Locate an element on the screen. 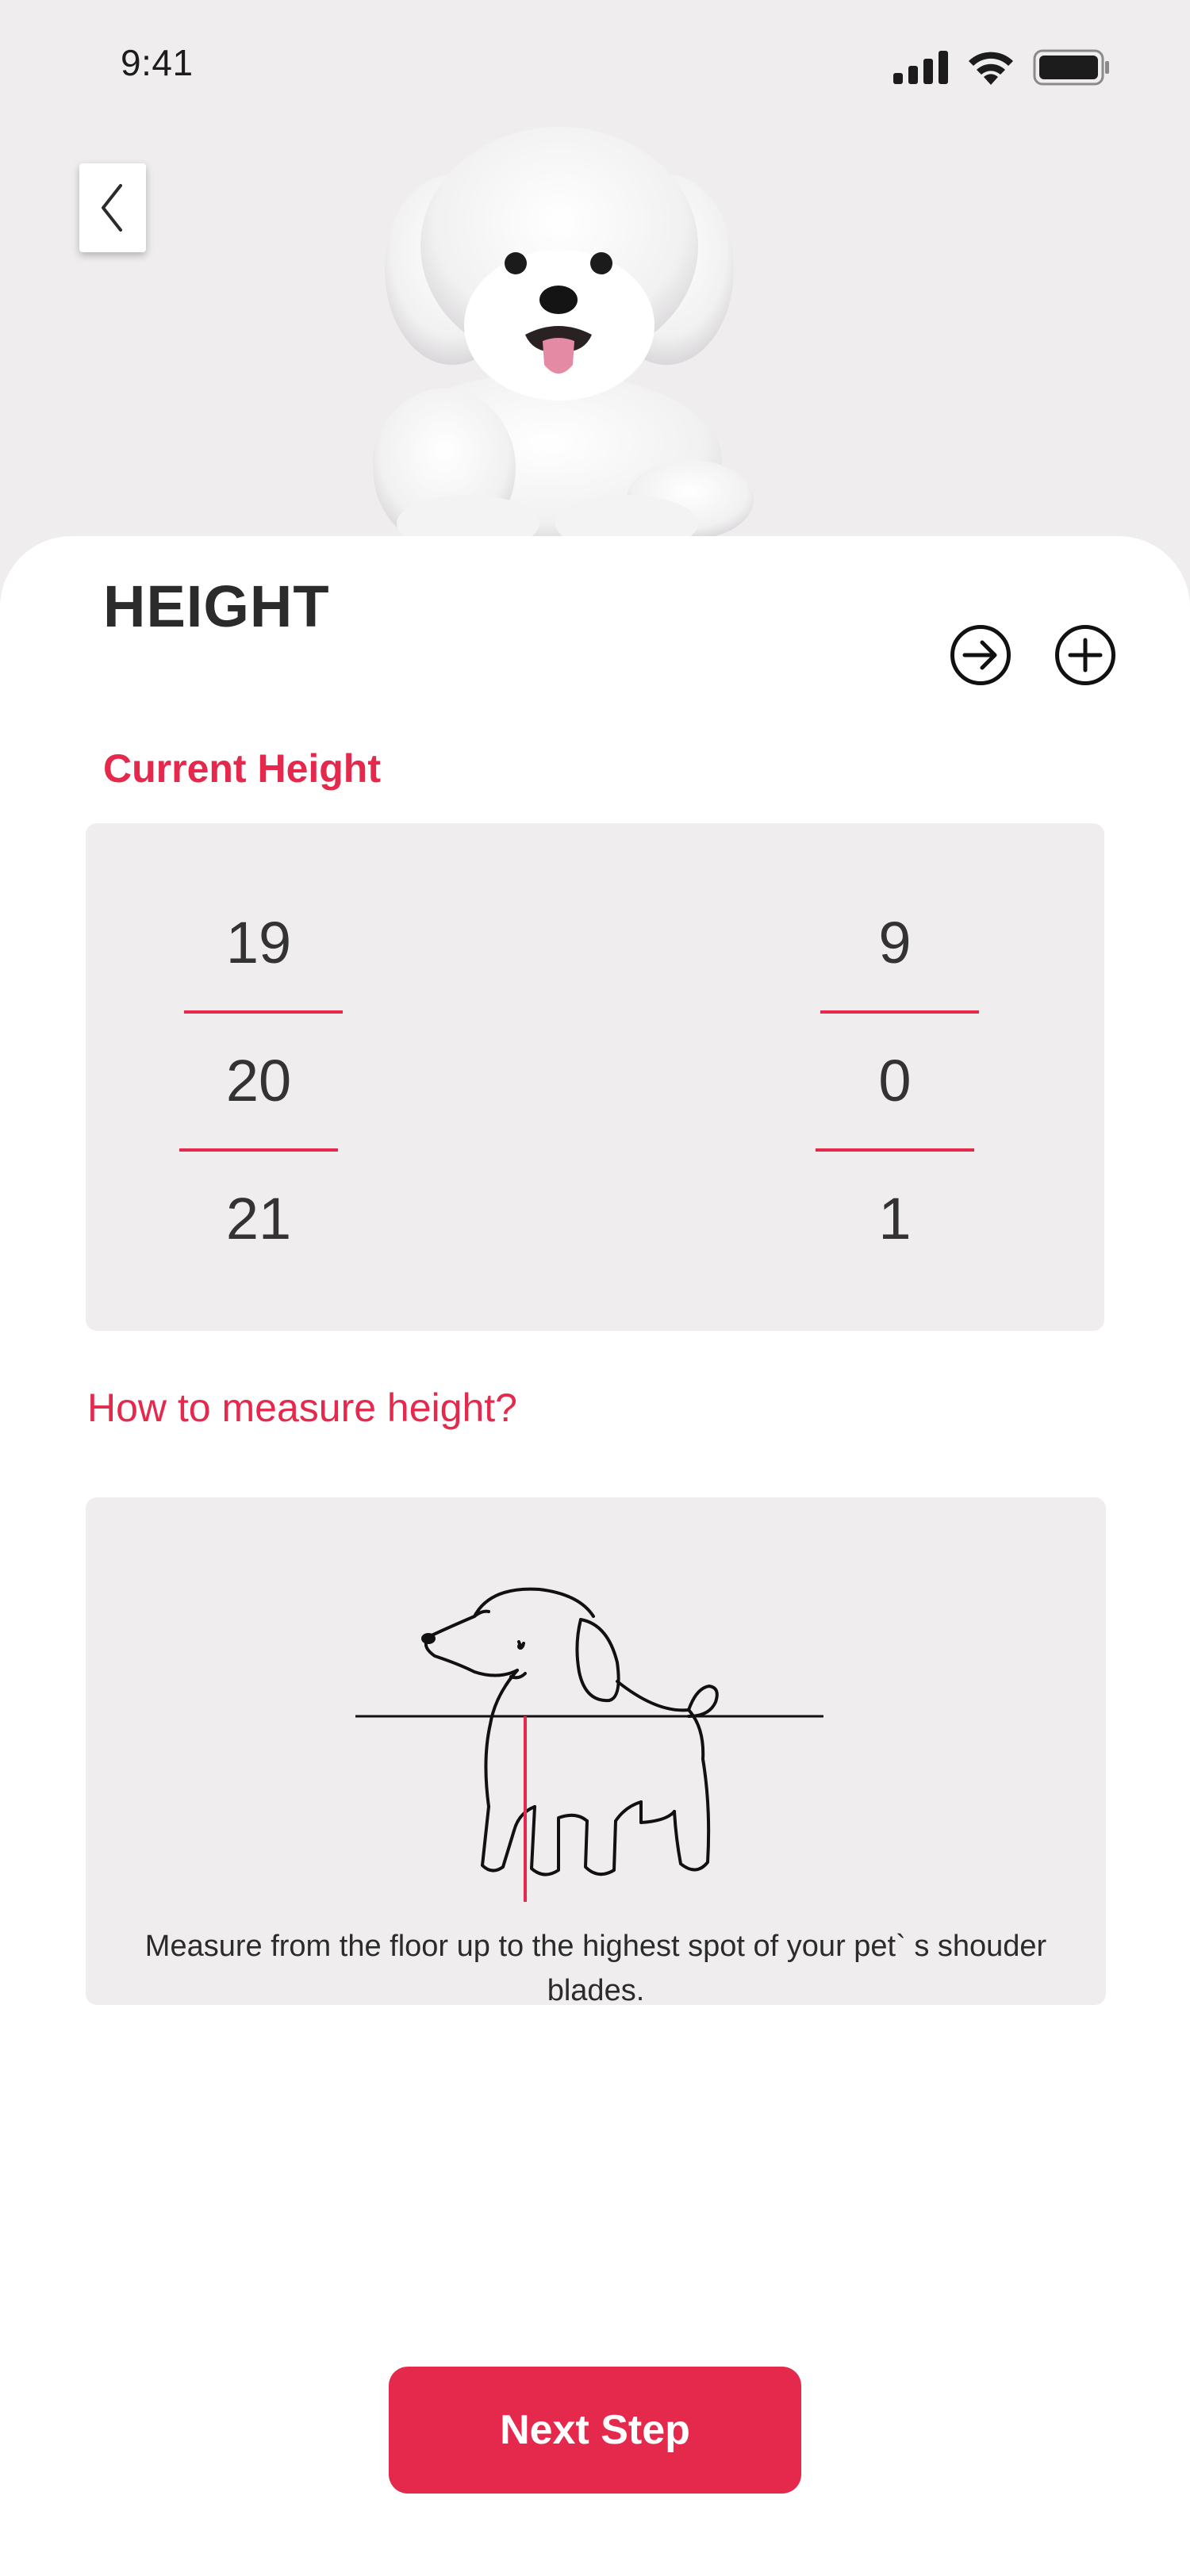 The image size is (1190, 2576). status-icons is located at coordinates (1002, 68).